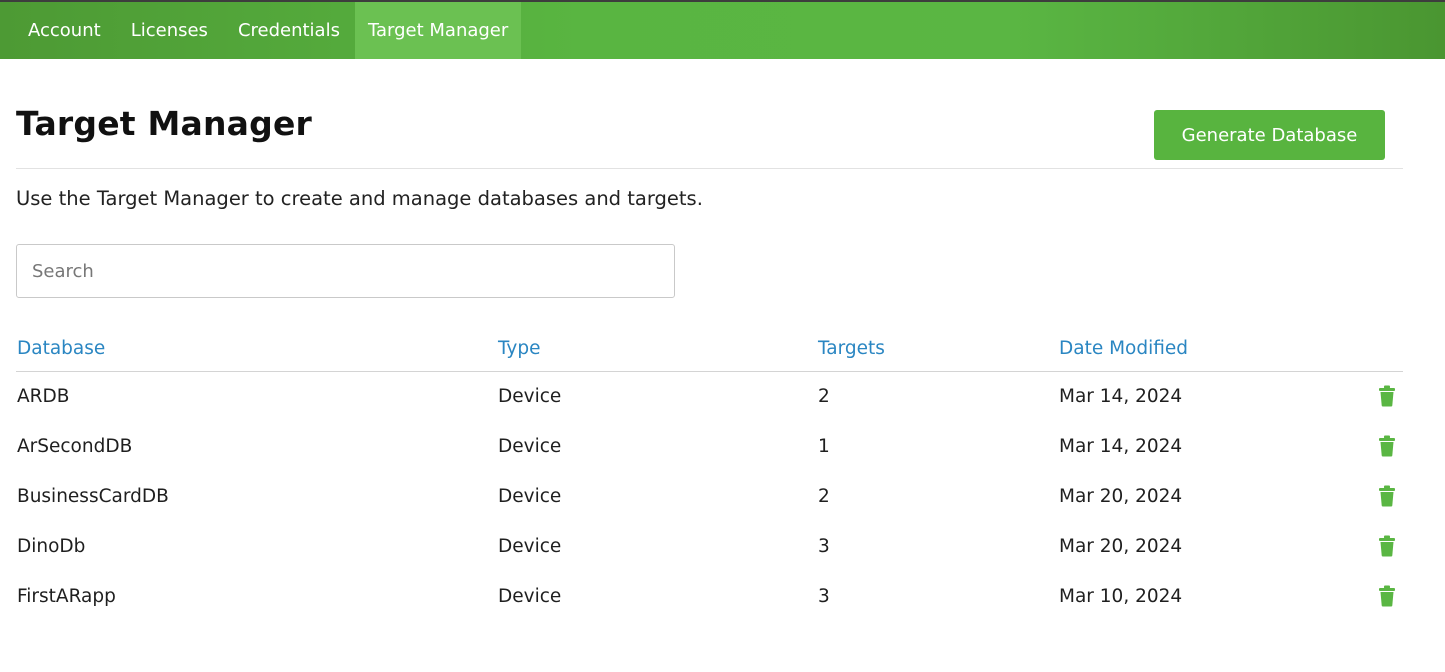  Describe the element at coordinates (709, 397) in the screenshot. I see `table-row: ARDB Device 2 Mar 14, 2024` at that location.